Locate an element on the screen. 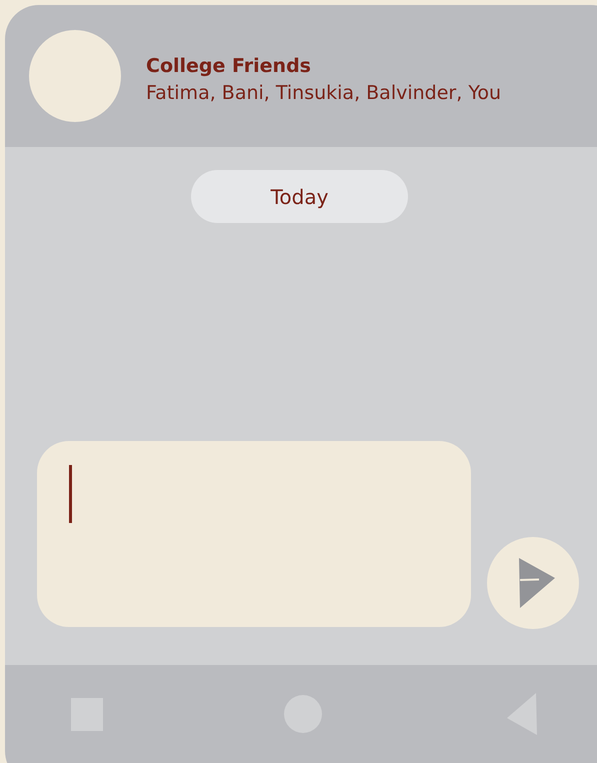 This screenshot has width=597, height=763. date-chip: Today is located at coordinates (299, 196).